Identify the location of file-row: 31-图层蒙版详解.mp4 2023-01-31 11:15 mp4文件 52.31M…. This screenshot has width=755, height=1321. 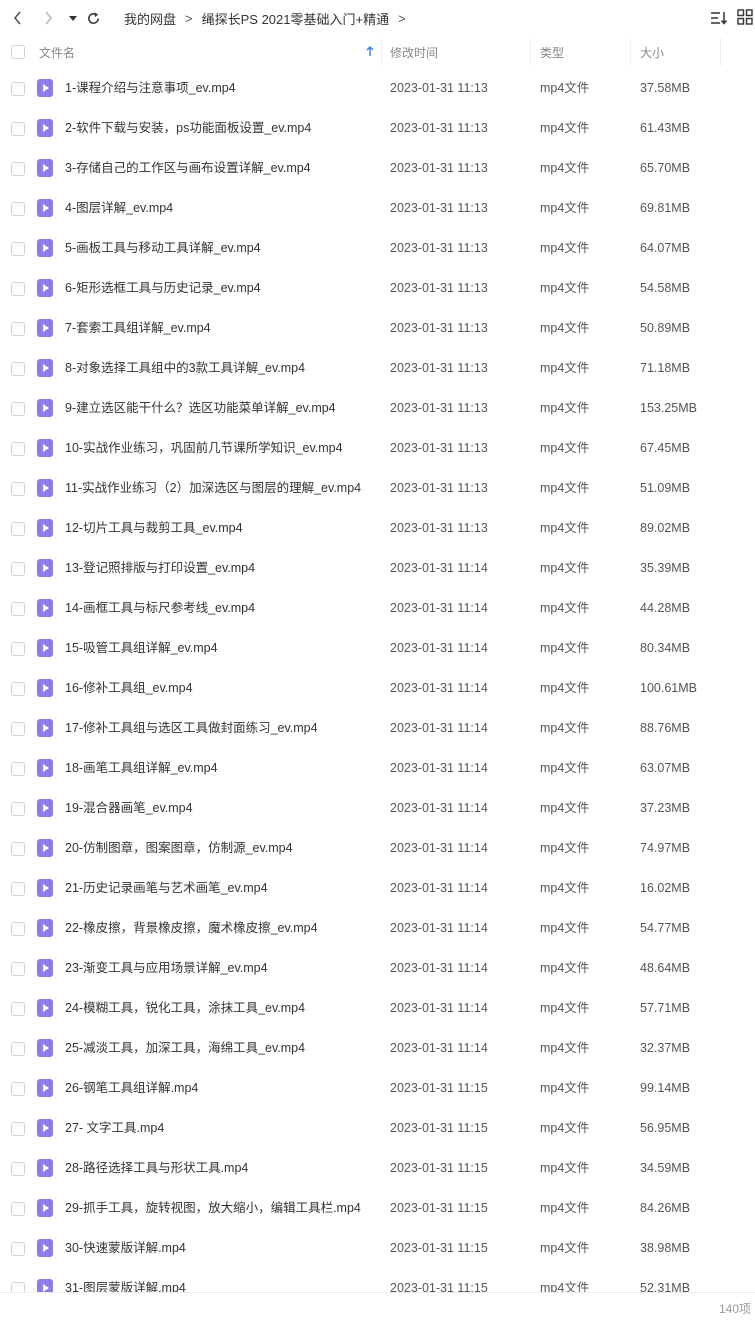
(377, 1280).